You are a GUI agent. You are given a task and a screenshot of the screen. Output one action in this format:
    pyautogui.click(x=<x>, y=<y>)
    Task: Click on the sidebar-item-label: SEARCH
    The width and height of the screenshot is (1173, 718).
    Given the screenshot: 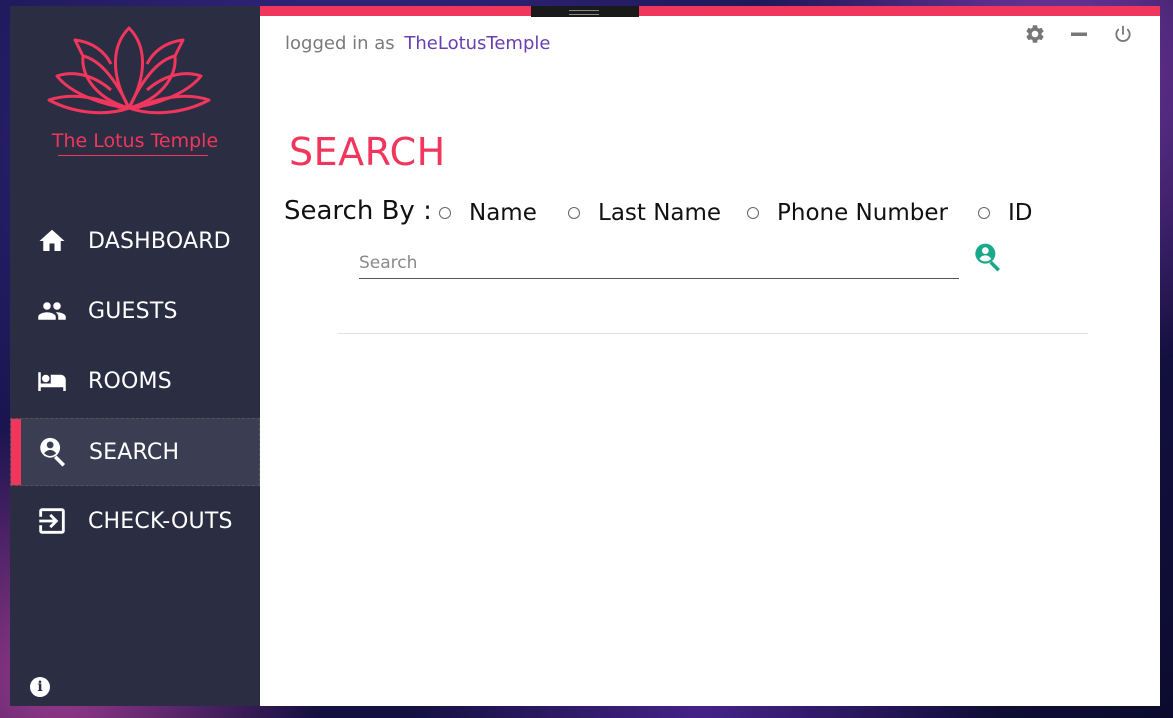 What is the action you would take?
    pyautogui.click(x=134, y=452)
    